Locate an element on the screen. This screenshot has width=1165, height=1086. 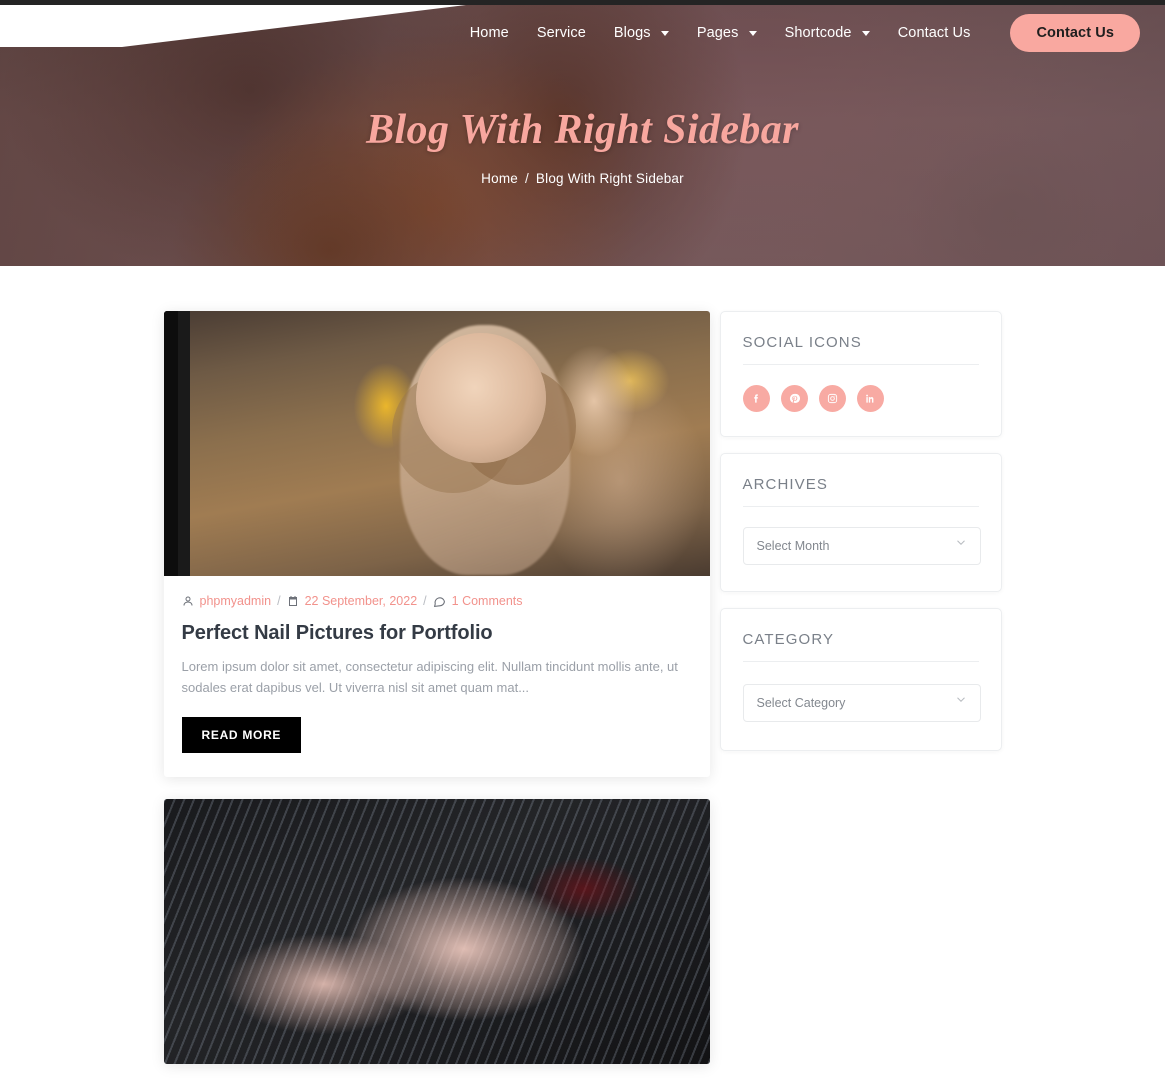
nav-label-contact-us: Contact Us is located at coordinates (934, 33).